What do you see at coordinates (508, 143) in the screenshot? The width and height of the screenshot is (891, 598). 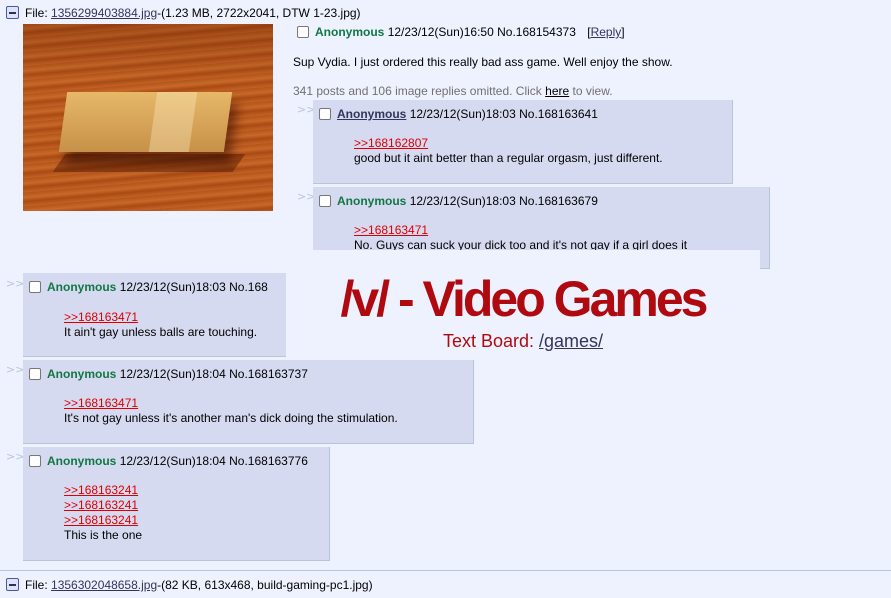 I see `quote-link: >>168162807` at bounding box center [508, 143].